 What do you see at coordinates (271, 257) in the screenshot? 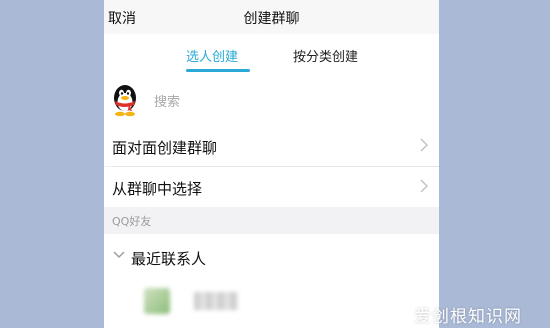
I see `group-recent-contacts: 最近联系人` at bounding box center [271, 257].